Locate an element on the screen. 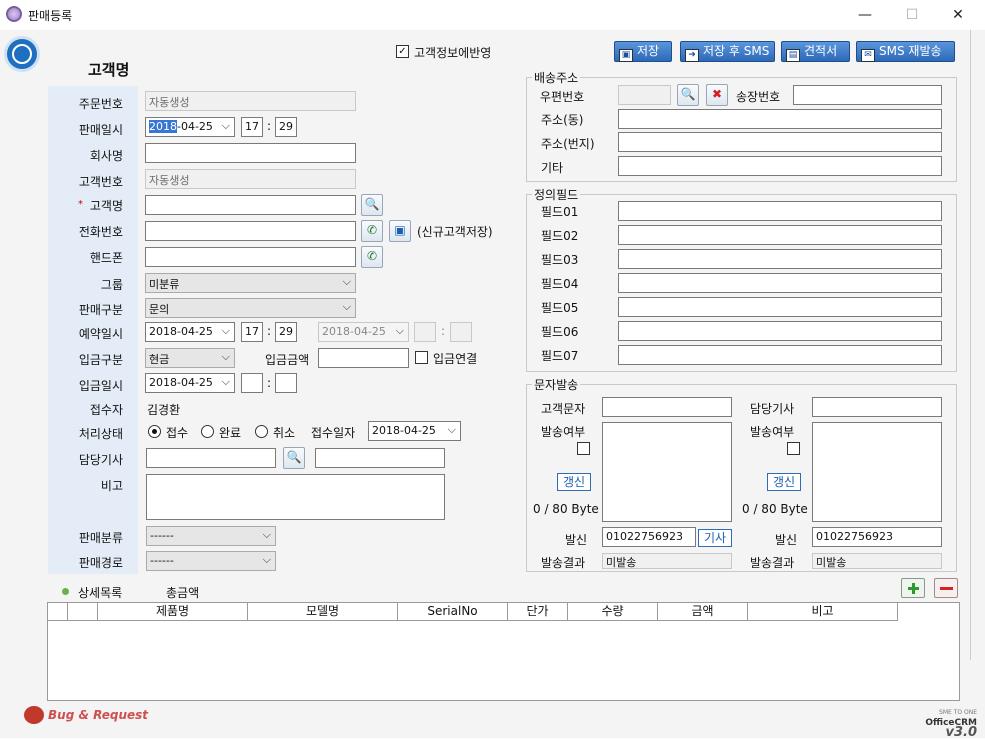  sale-route-label: 판매경로 is located at coordinates (100, 563).